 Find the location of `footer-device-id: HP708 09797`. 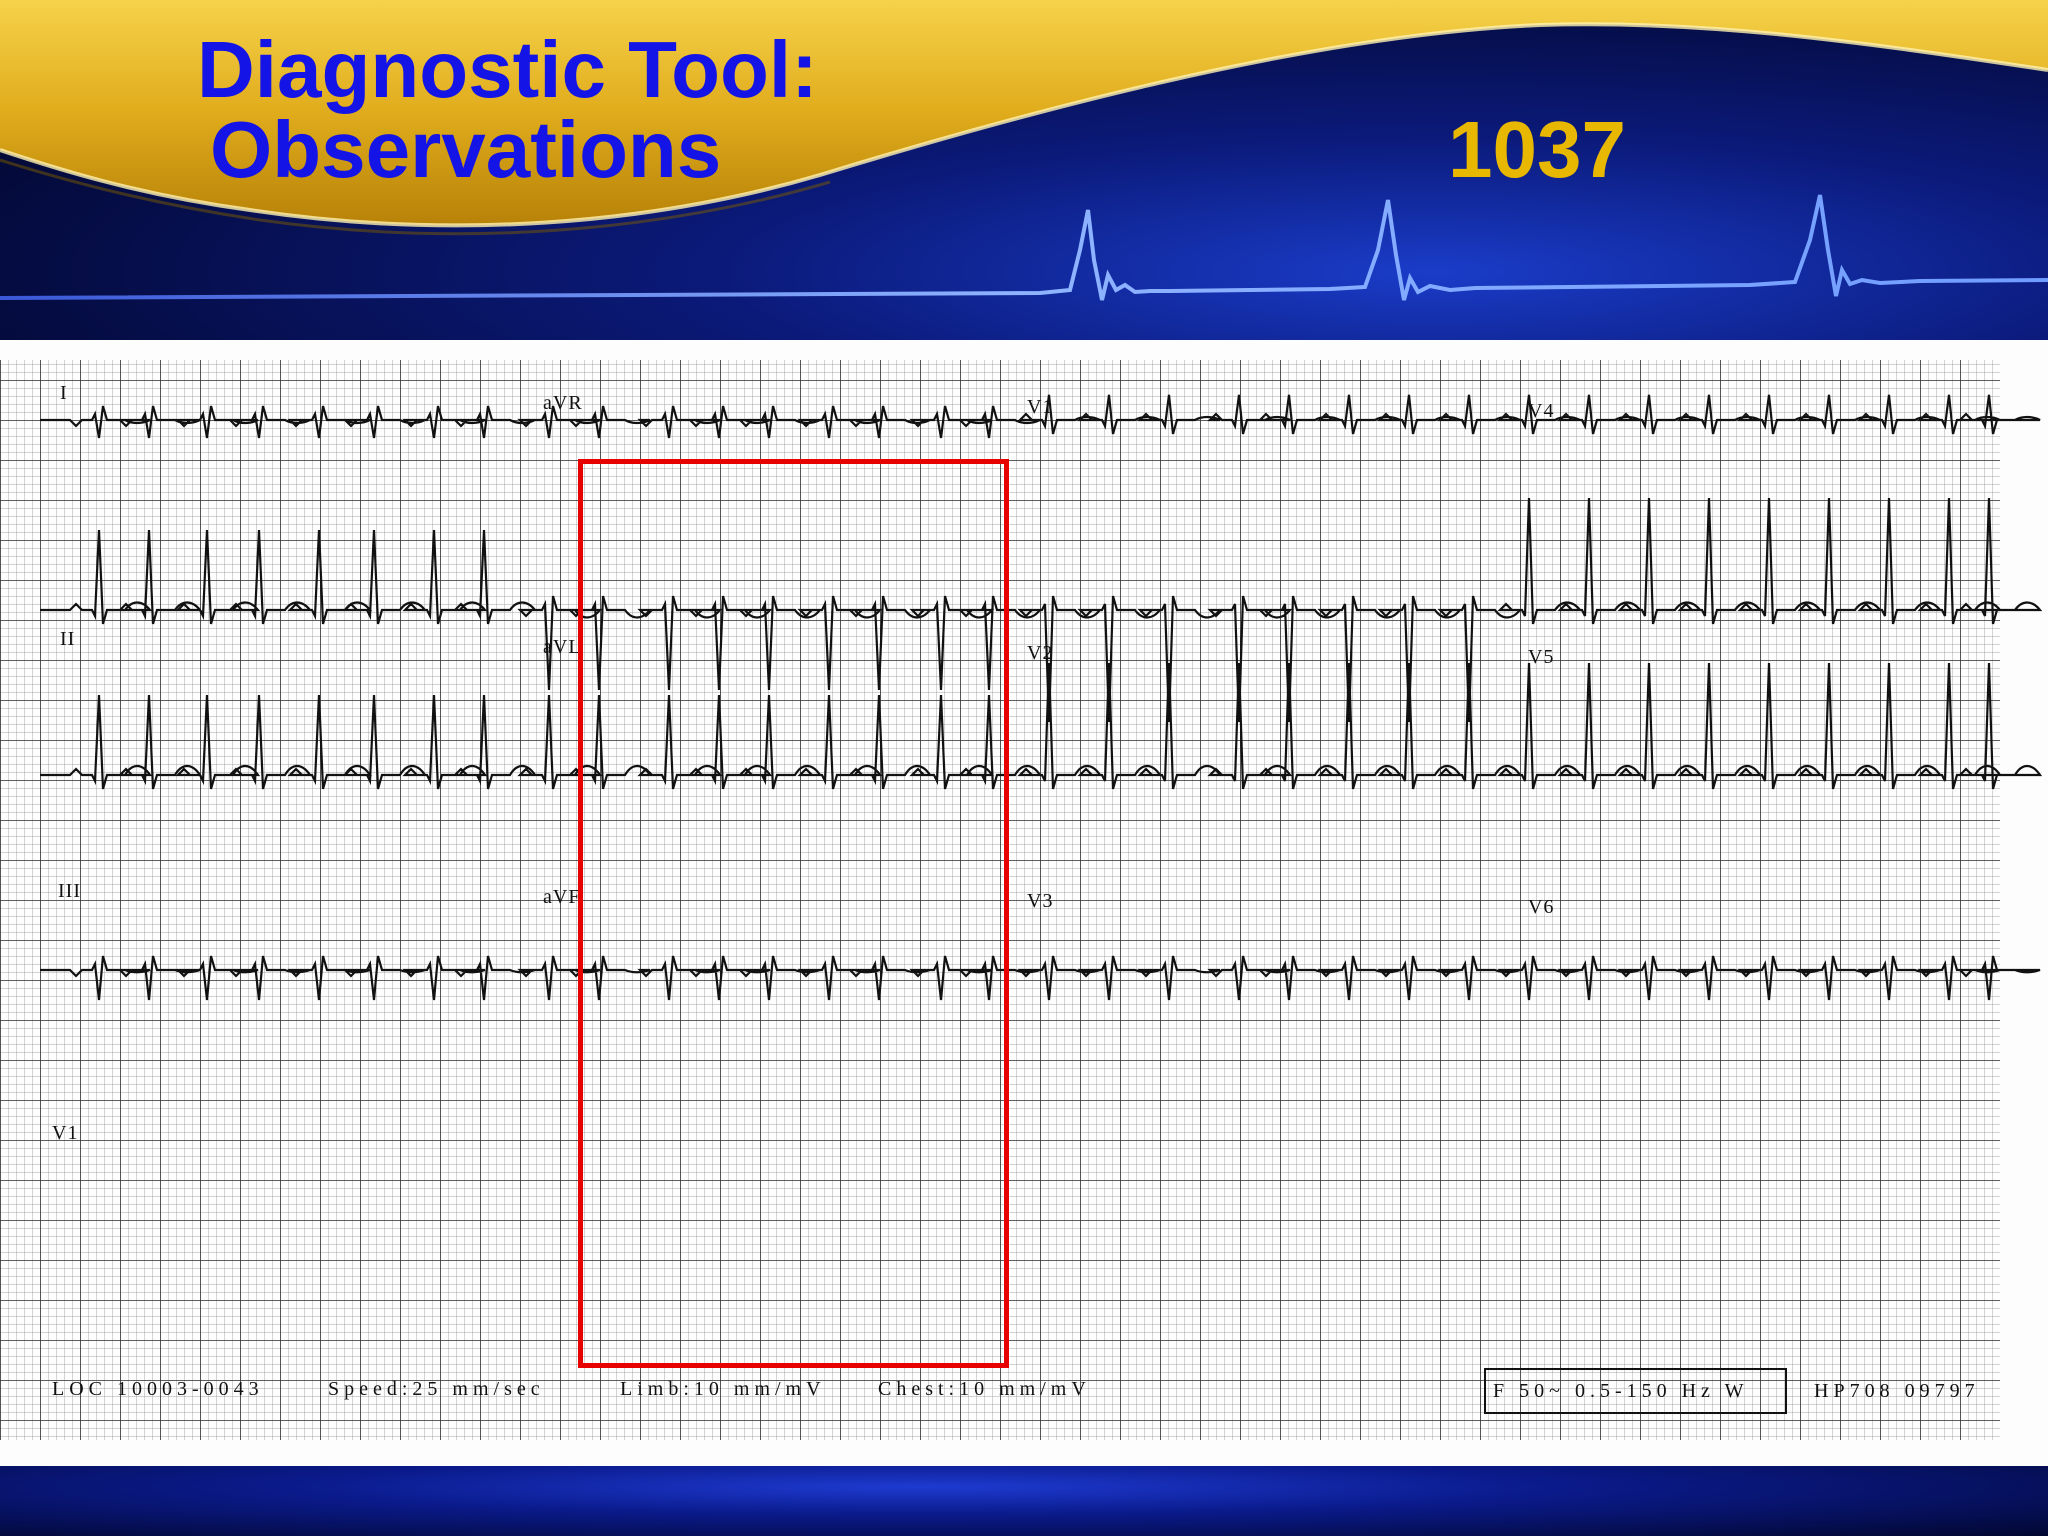

footer-device-id: HP708 09797 is located at coordinates (1897, 1391).